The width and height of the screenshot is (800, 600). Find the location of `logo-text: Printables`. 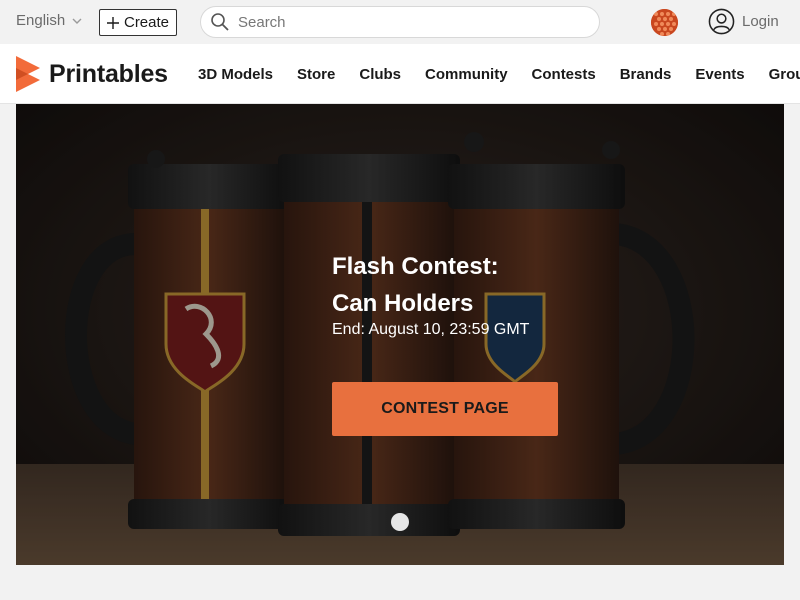

logo-text: Printables is located at coordinates (108, 73).